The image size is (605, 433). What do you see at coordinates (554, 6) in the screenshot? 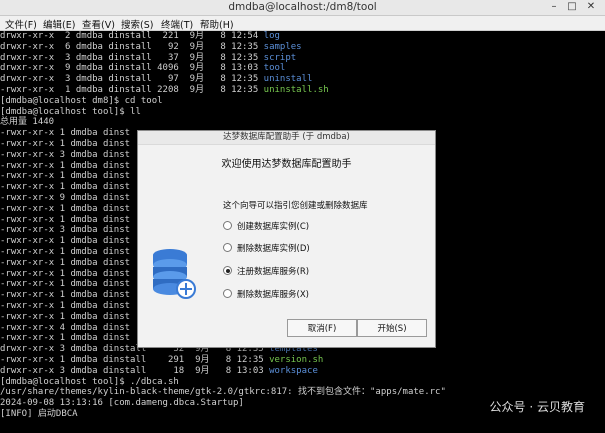
I see `minimize-icon: –` at bounding box center [554, 6].